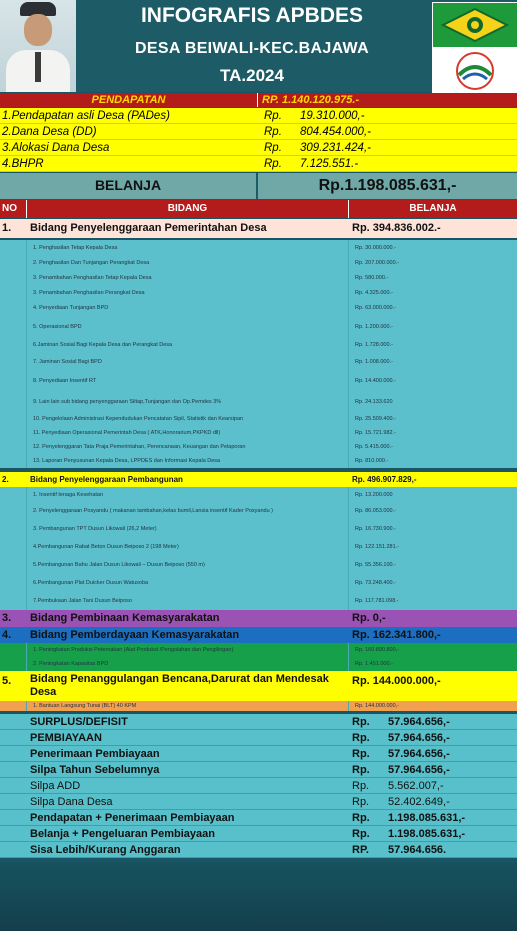 This screenshot has width=517, height=931. Describe the element at coordinates (258, 802) in the screenshot. I see `summary-row: Silpa Dana Desa Rp. 52.402.649,-` at that location.